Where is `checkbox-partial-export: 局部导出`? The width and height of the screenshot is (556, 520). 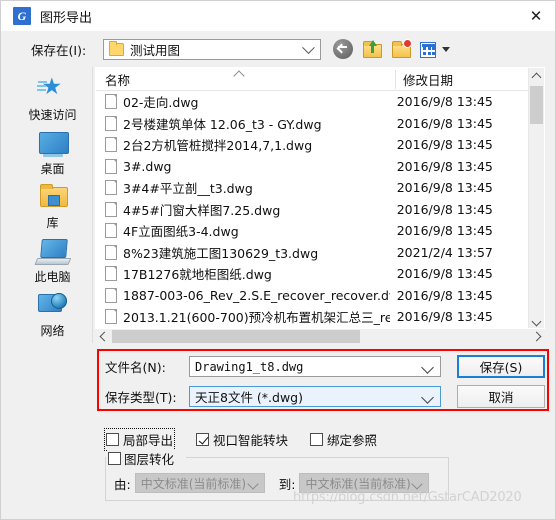 checkbox-partial-export: 局部导出 is located at coordinates (139, 439).